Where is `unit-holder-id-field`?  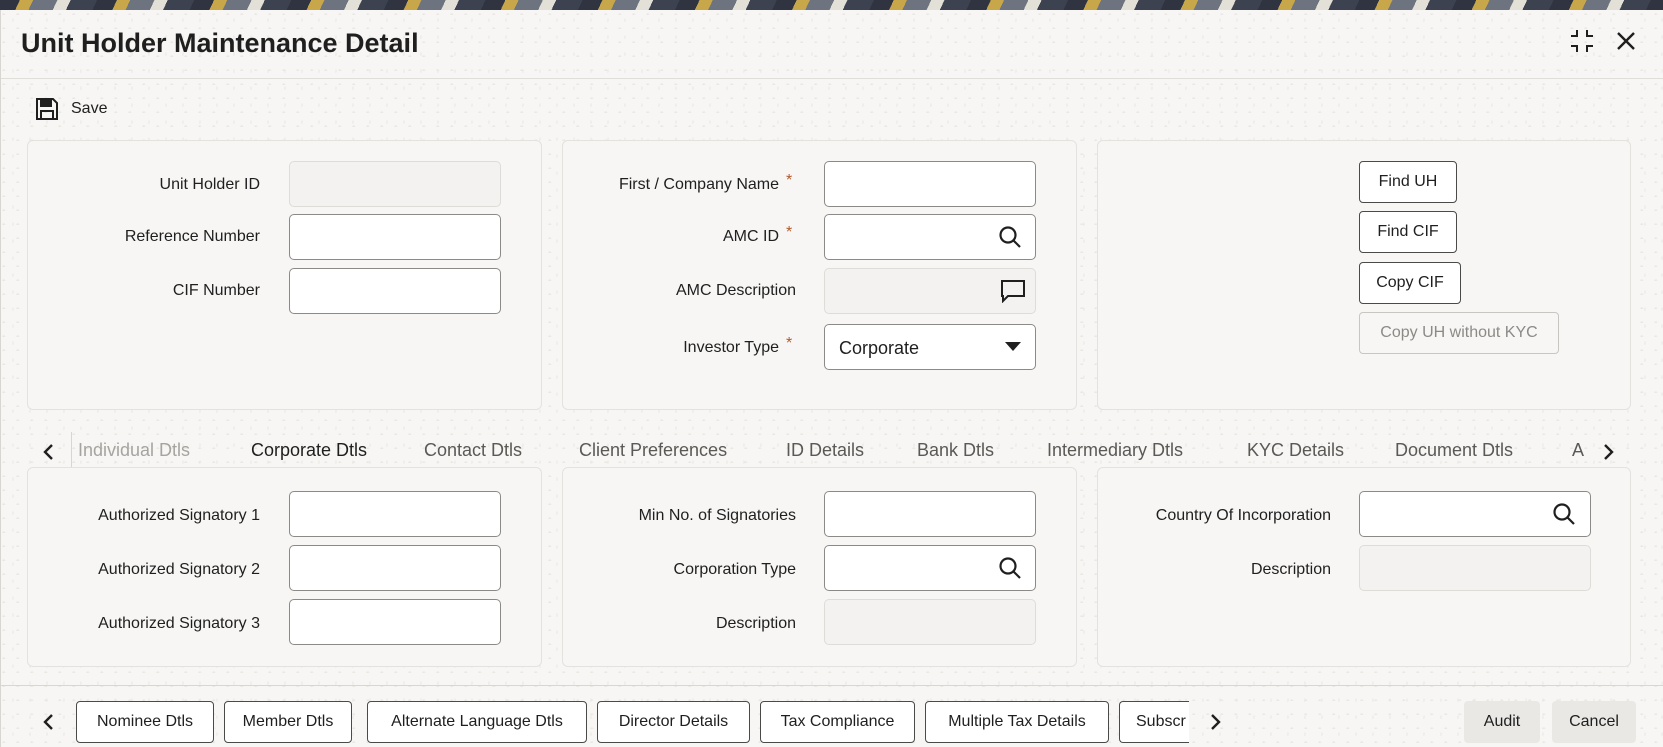 unit-holder-id-field is located at coordinates (395, 184).